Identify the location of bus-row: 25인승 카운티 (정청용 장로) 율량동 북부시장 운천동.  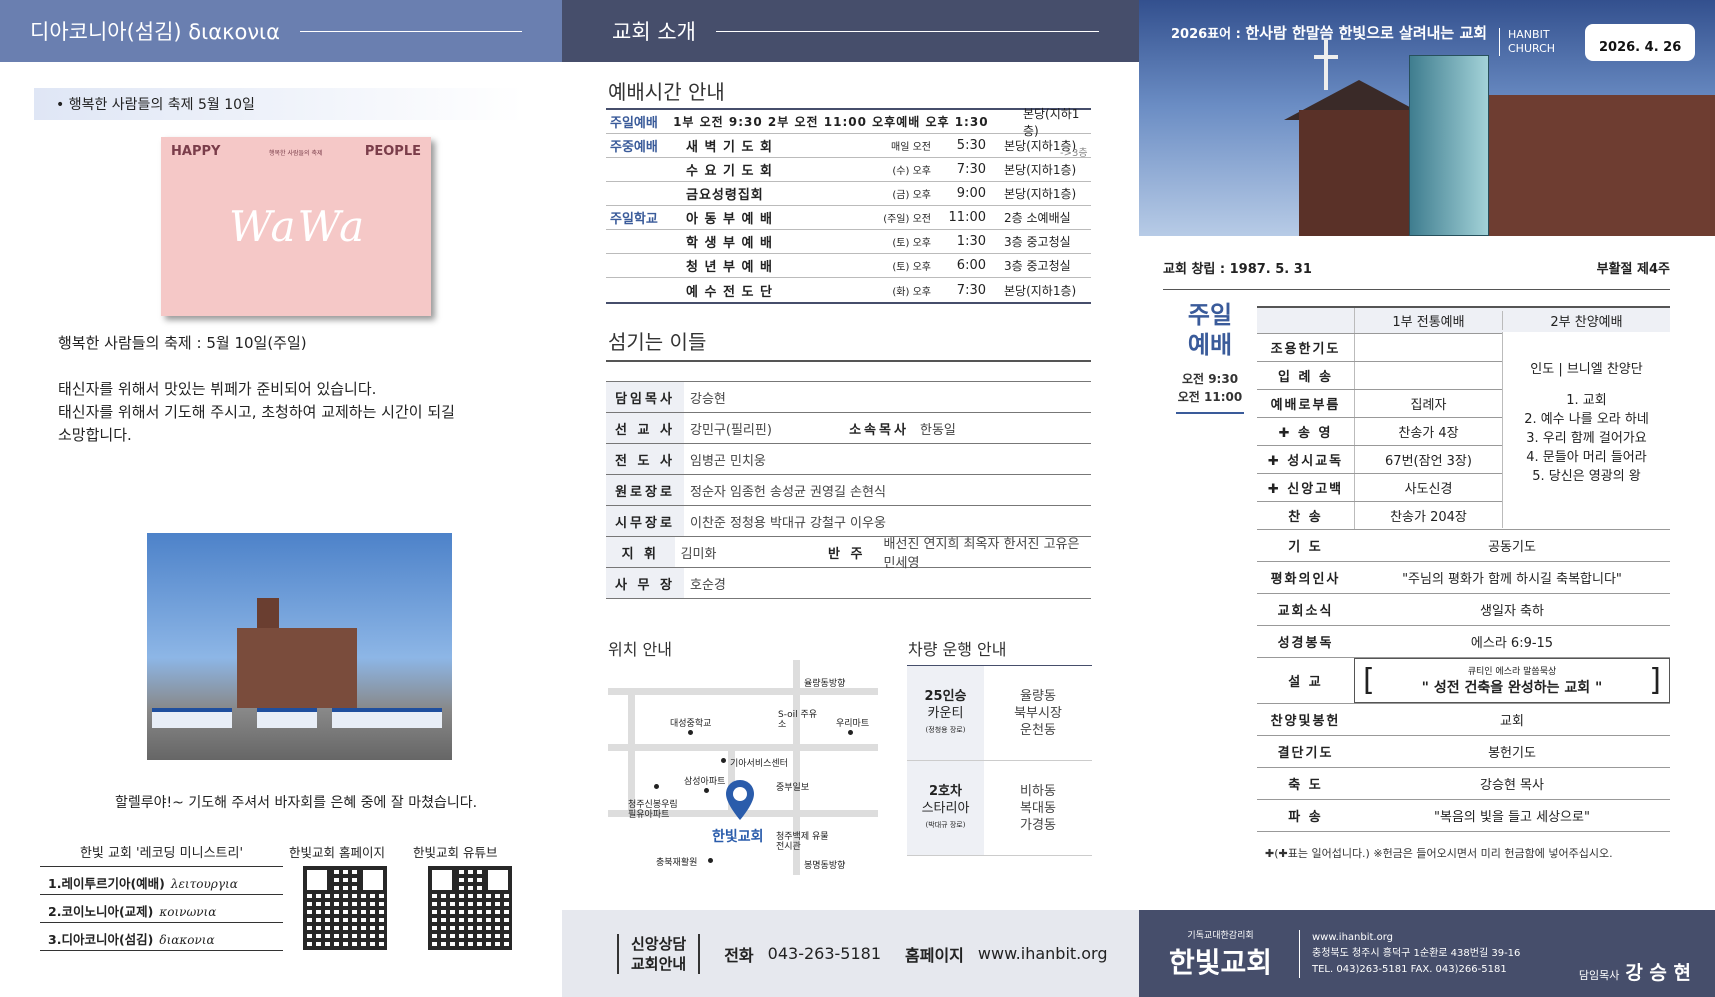
(999, 713).